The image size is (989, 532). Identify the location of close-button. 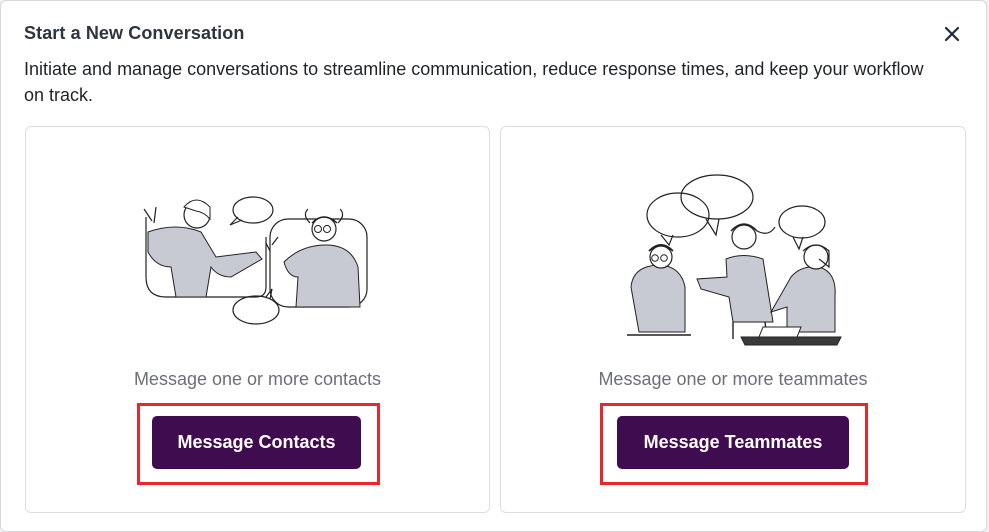
(952, 34).